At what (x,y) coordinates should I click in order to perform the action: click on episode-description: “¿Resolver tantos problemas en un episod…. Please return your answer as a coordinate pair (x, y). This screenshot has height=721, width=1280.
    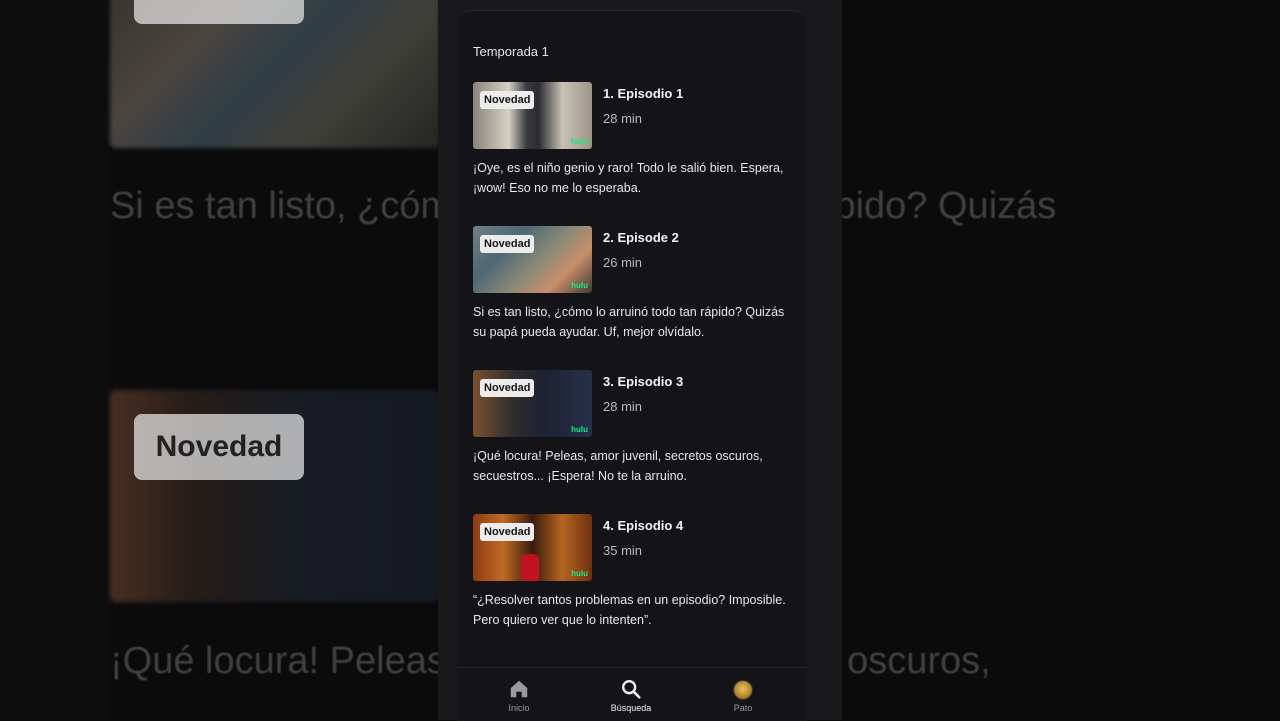
    Looking at the image, I should click on (629, 610).